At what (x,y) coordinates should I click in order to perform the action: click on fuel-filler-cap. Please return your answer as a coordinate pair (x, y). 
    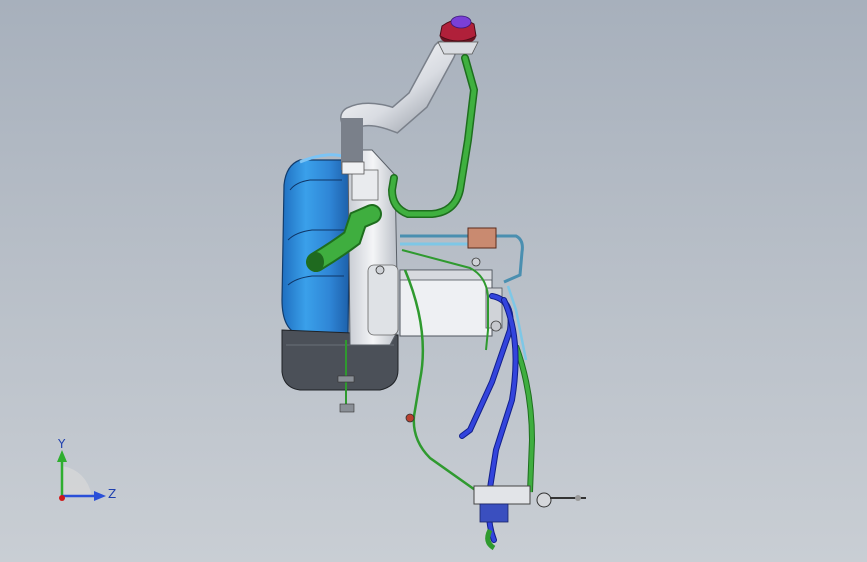
    Looking at the image, I should click on (458, 35).